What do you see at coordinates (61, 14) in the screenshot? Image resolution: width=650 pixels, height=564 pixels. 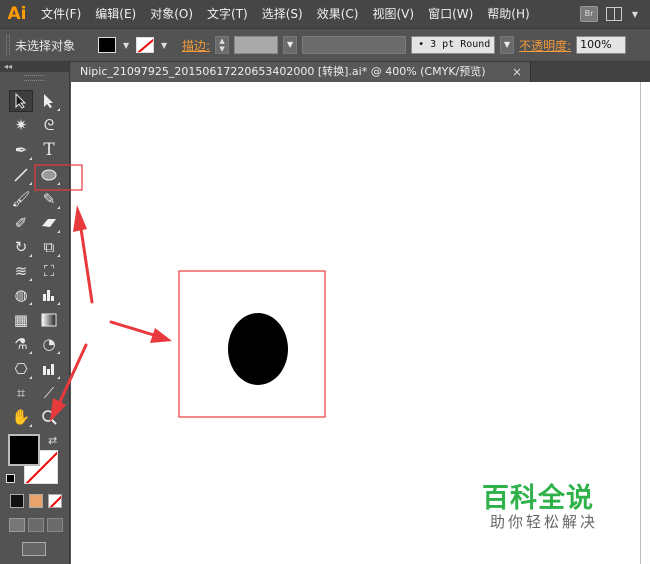 I see `menu-file: 文件(F)` at bounding box center [61, 14].